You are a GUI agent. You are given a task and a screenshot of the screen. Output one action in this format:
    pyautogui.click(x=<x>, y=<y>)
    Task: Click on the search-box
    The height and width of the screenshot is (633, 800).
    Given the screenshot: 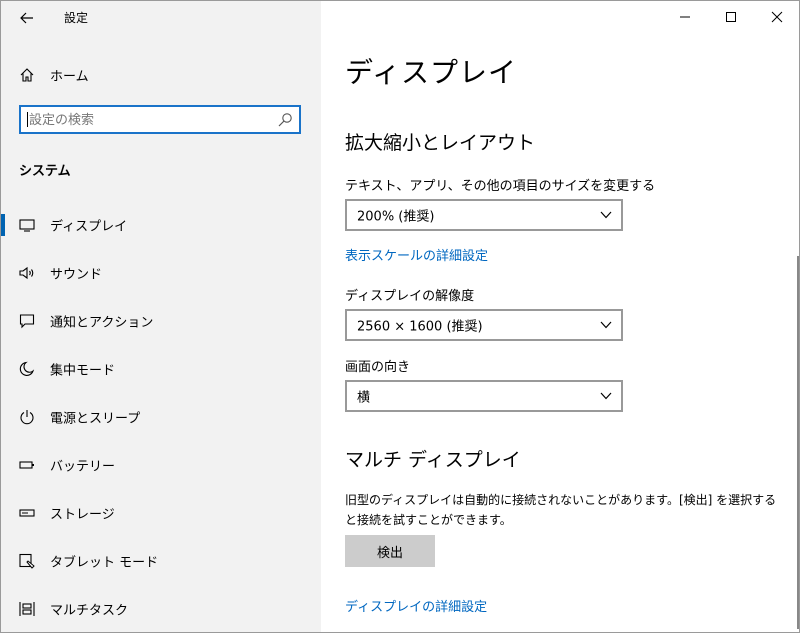 What is the action you would take?
    pyautogui.click(x=160, y=119)
    